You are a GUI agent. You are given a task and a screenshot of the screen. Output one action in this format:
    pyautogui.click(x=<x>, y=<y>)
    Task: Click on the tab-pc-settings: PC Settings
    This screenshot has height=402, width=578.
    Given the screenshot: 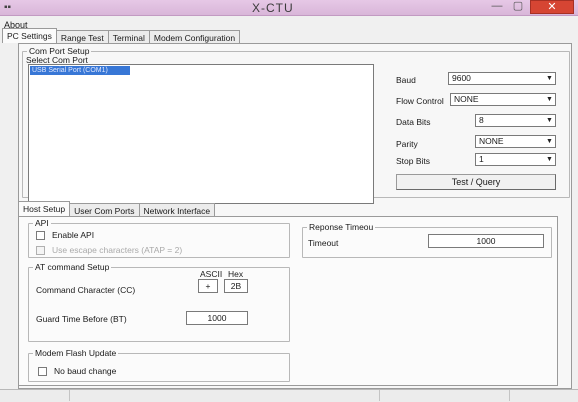 What is the action you would take?
    pyautogui.click(x=29, y=35)
    